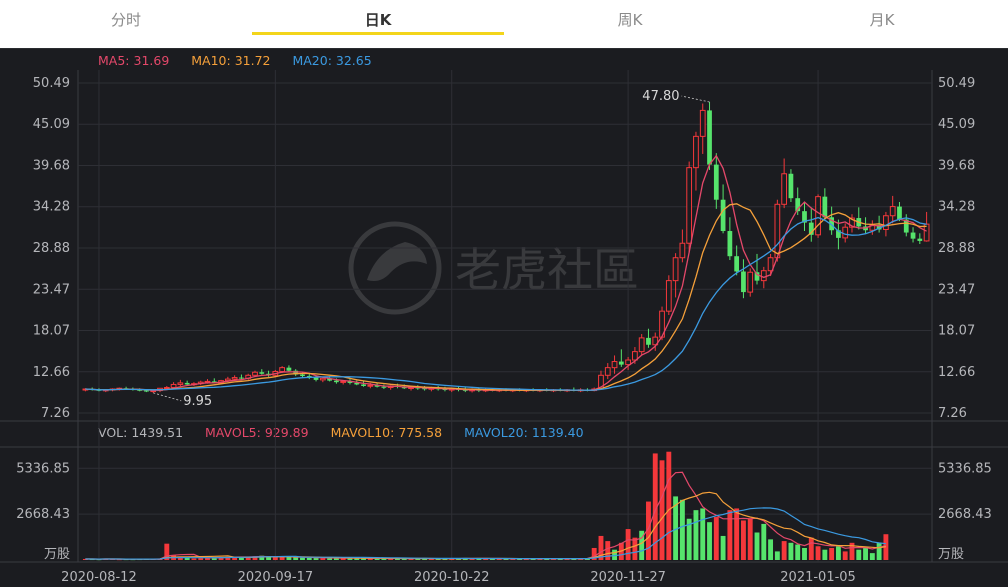 This screenshot has height=587, width=1008. Describe the element at coordinates (126, 18) in the screenshot. I see `tab-intraday: 分时` at that location.